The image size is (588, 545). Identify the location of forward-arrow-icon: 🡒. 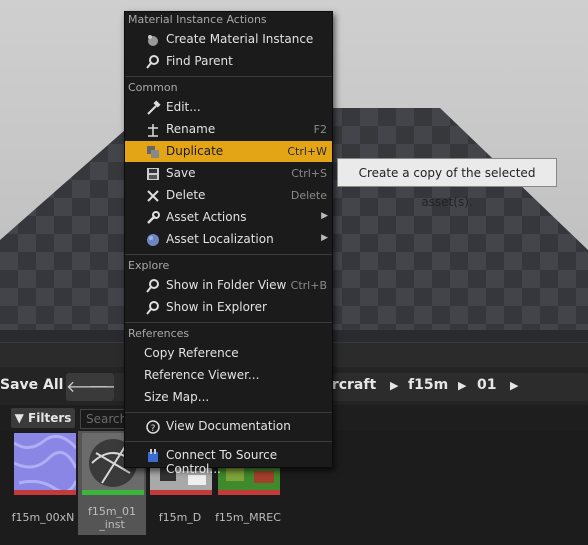
(109, 387).